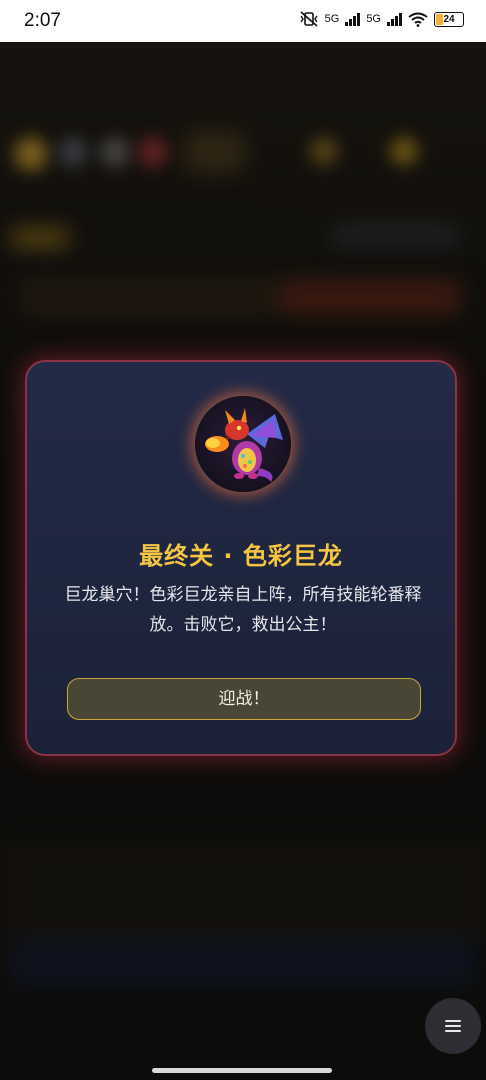 This screenshot has height=1080, width=486. I want to click on fight-button: 迎战！, so click(244, 699).